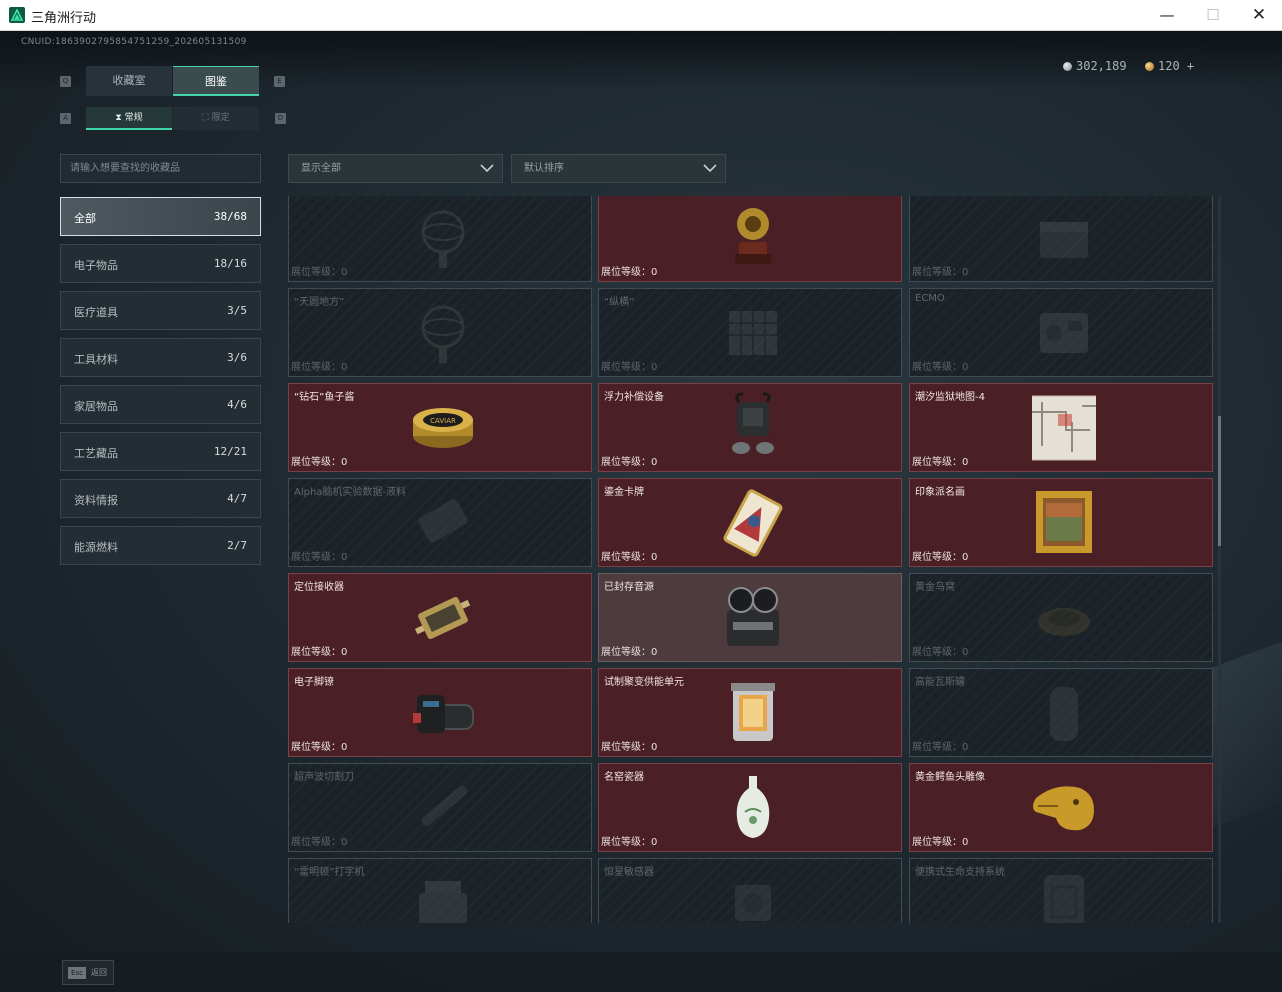 This screenshot has width=1282, height=992. I want to click on machine-icon, so click(1064, 333).